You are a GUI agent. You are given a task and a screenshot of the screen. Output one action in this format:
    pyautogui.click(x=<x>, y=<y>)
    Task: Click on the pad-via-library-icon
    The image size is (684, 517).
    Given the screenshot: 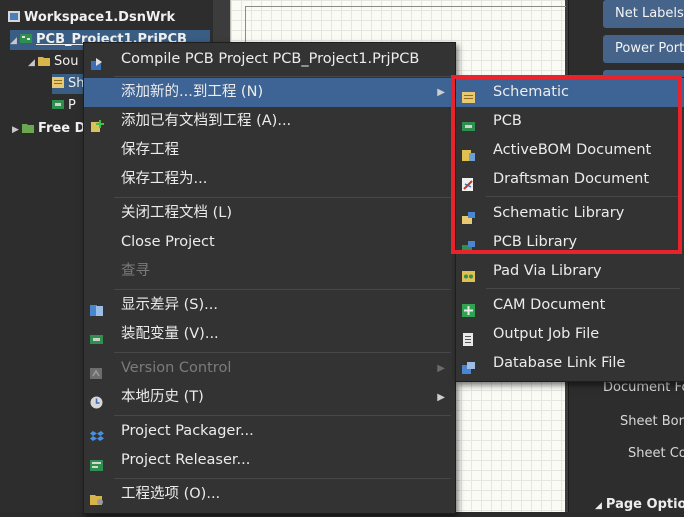 What is the action you would take?
    pyautogui.click(x=469, y=273)
    